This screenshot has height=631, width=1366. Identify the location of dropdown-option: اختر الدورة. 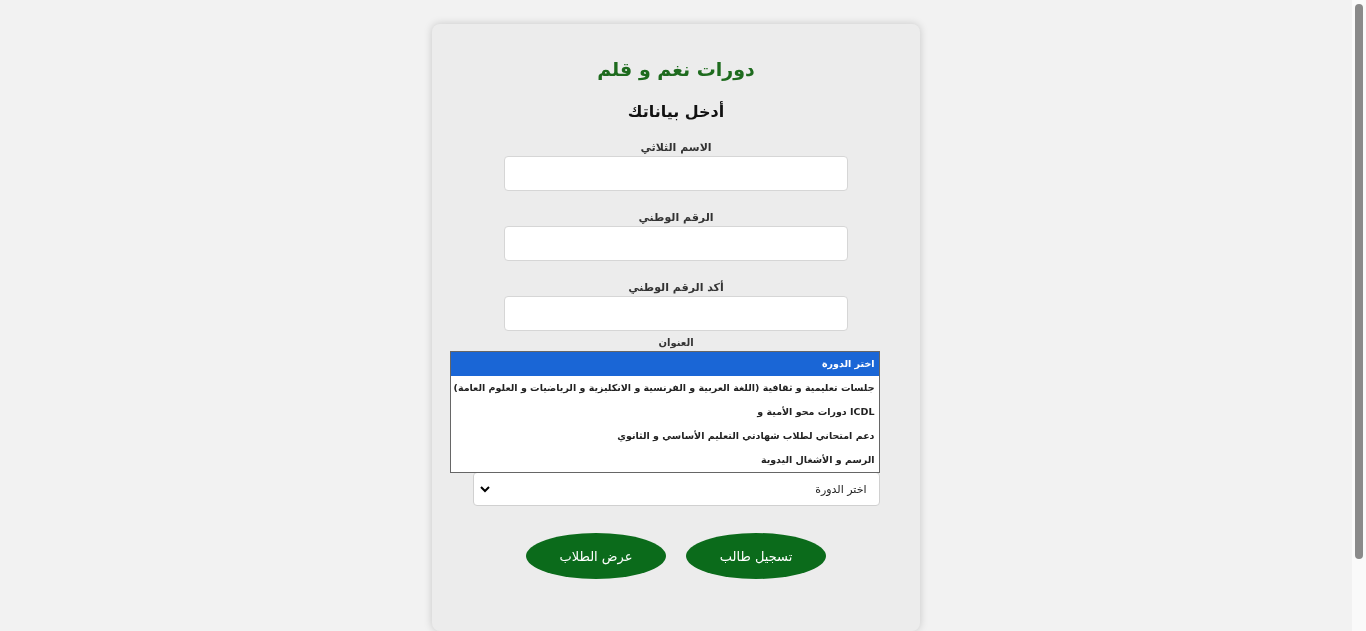
(664, 364).